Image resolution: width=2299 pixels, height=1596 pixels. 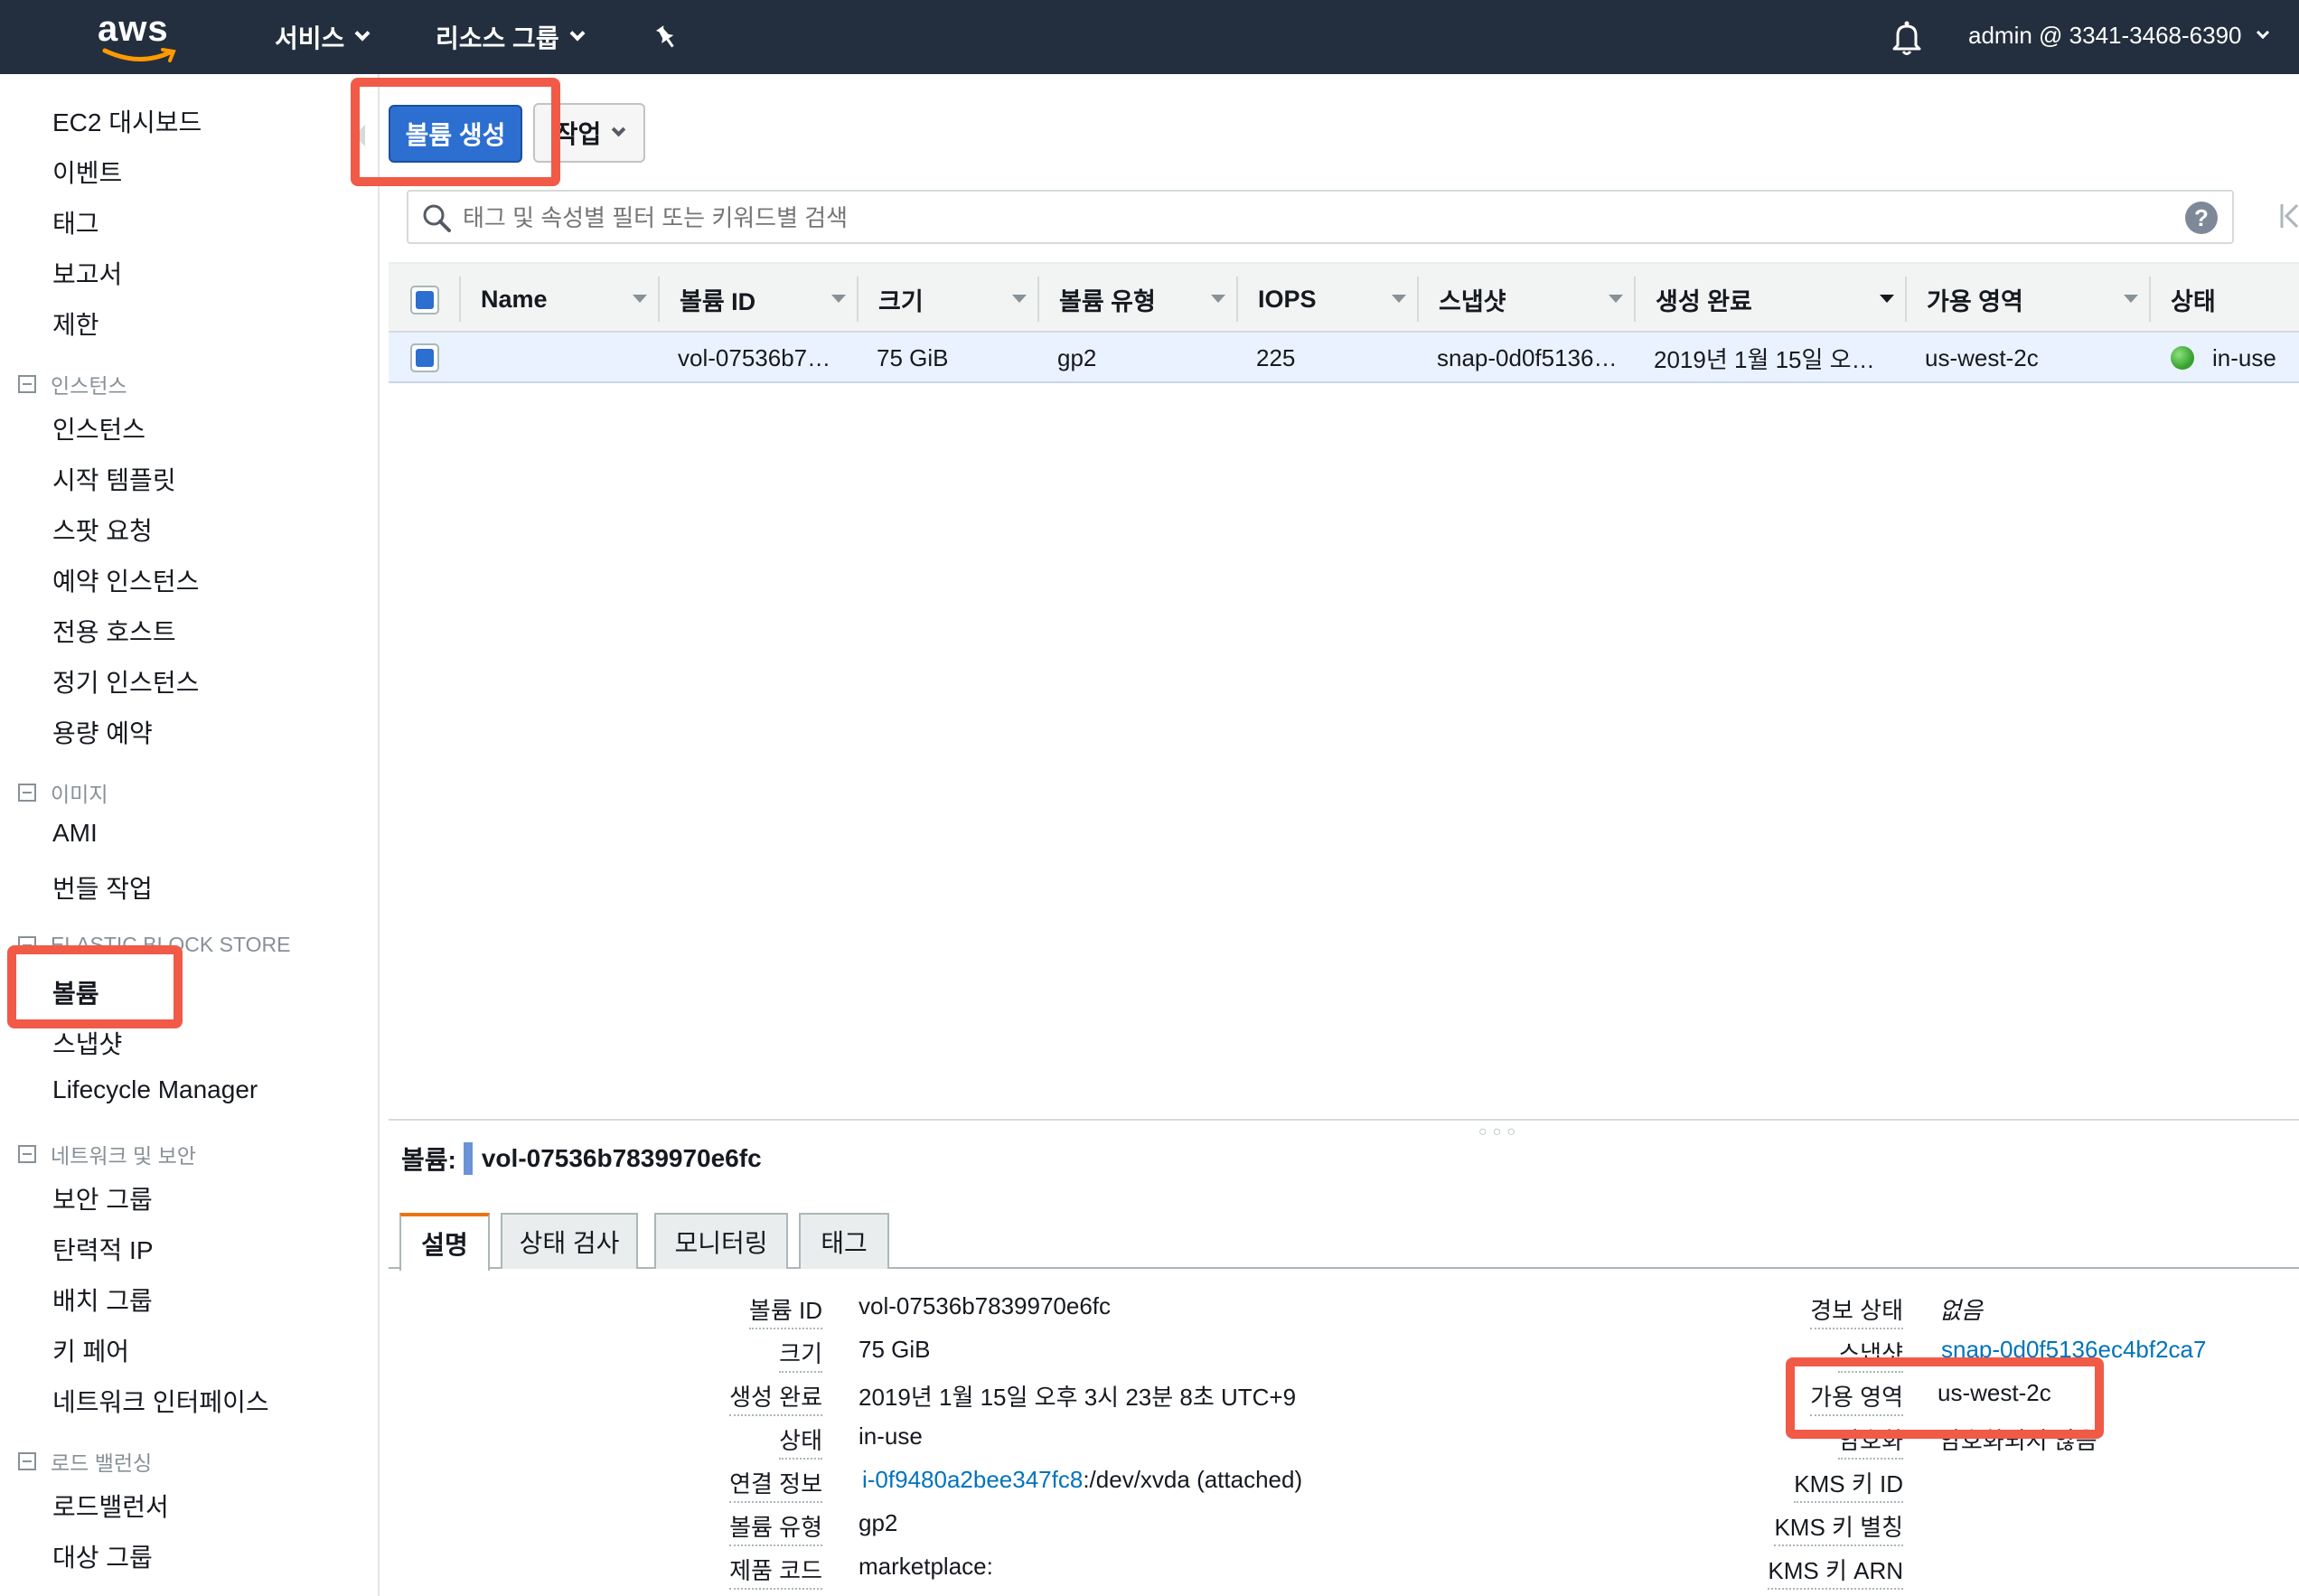 I want to click on detail-title-prefix: 볼륨:, so click(x=428, y=1160).